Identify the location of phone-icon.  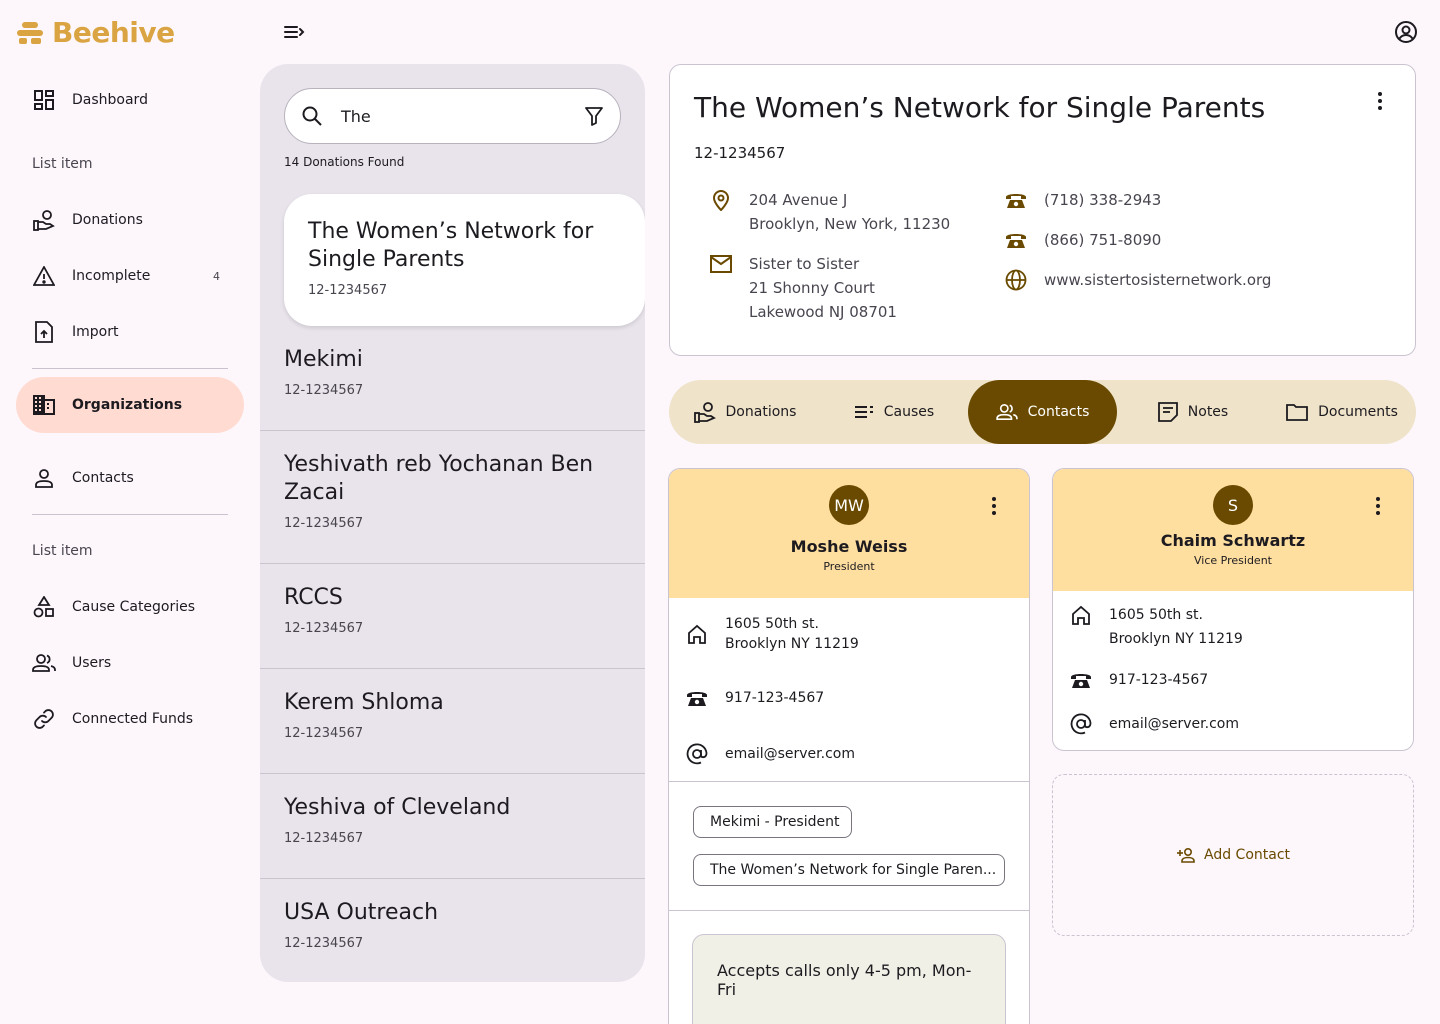
(1081, 680).